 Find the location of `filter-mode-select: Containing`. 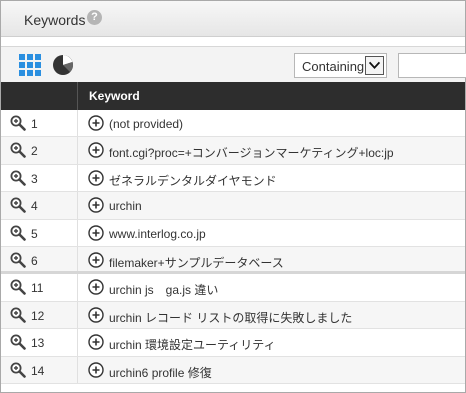

filter-mode-select: Containing is located at coordinates (340, 65).